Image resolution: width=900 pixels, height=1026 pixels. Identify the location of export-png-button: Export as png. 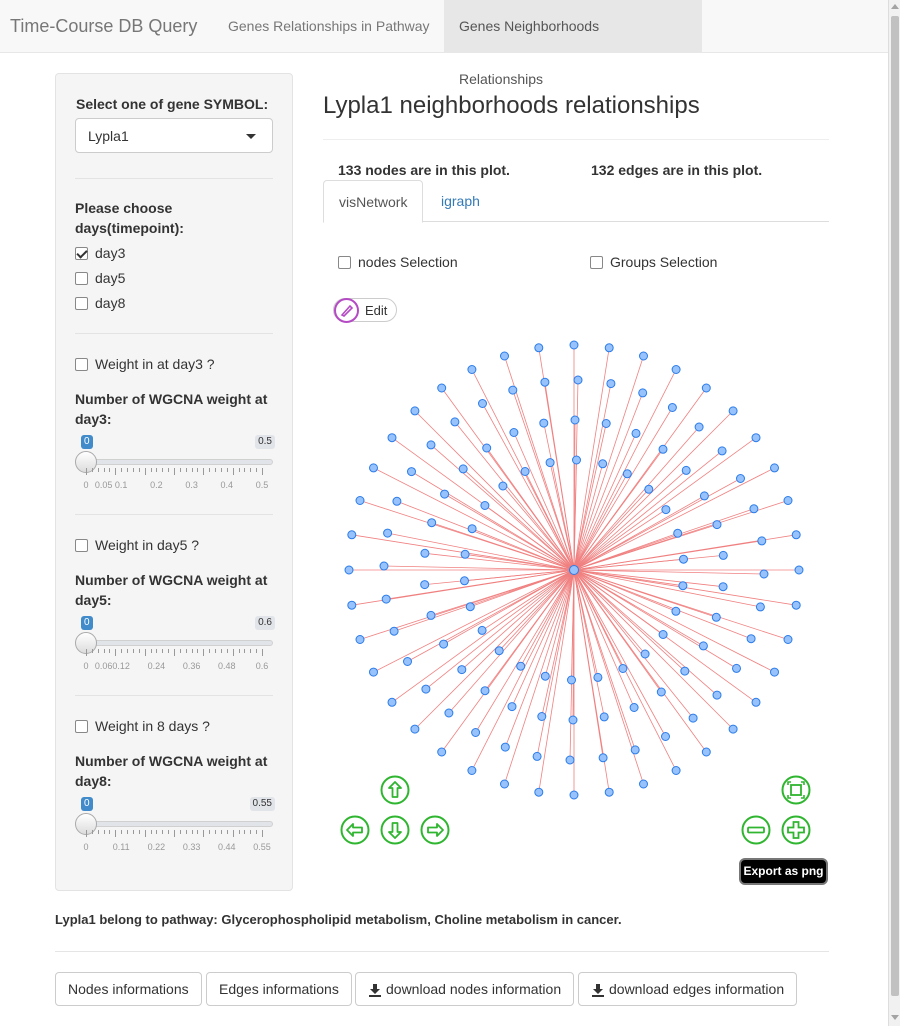
(783, 871).